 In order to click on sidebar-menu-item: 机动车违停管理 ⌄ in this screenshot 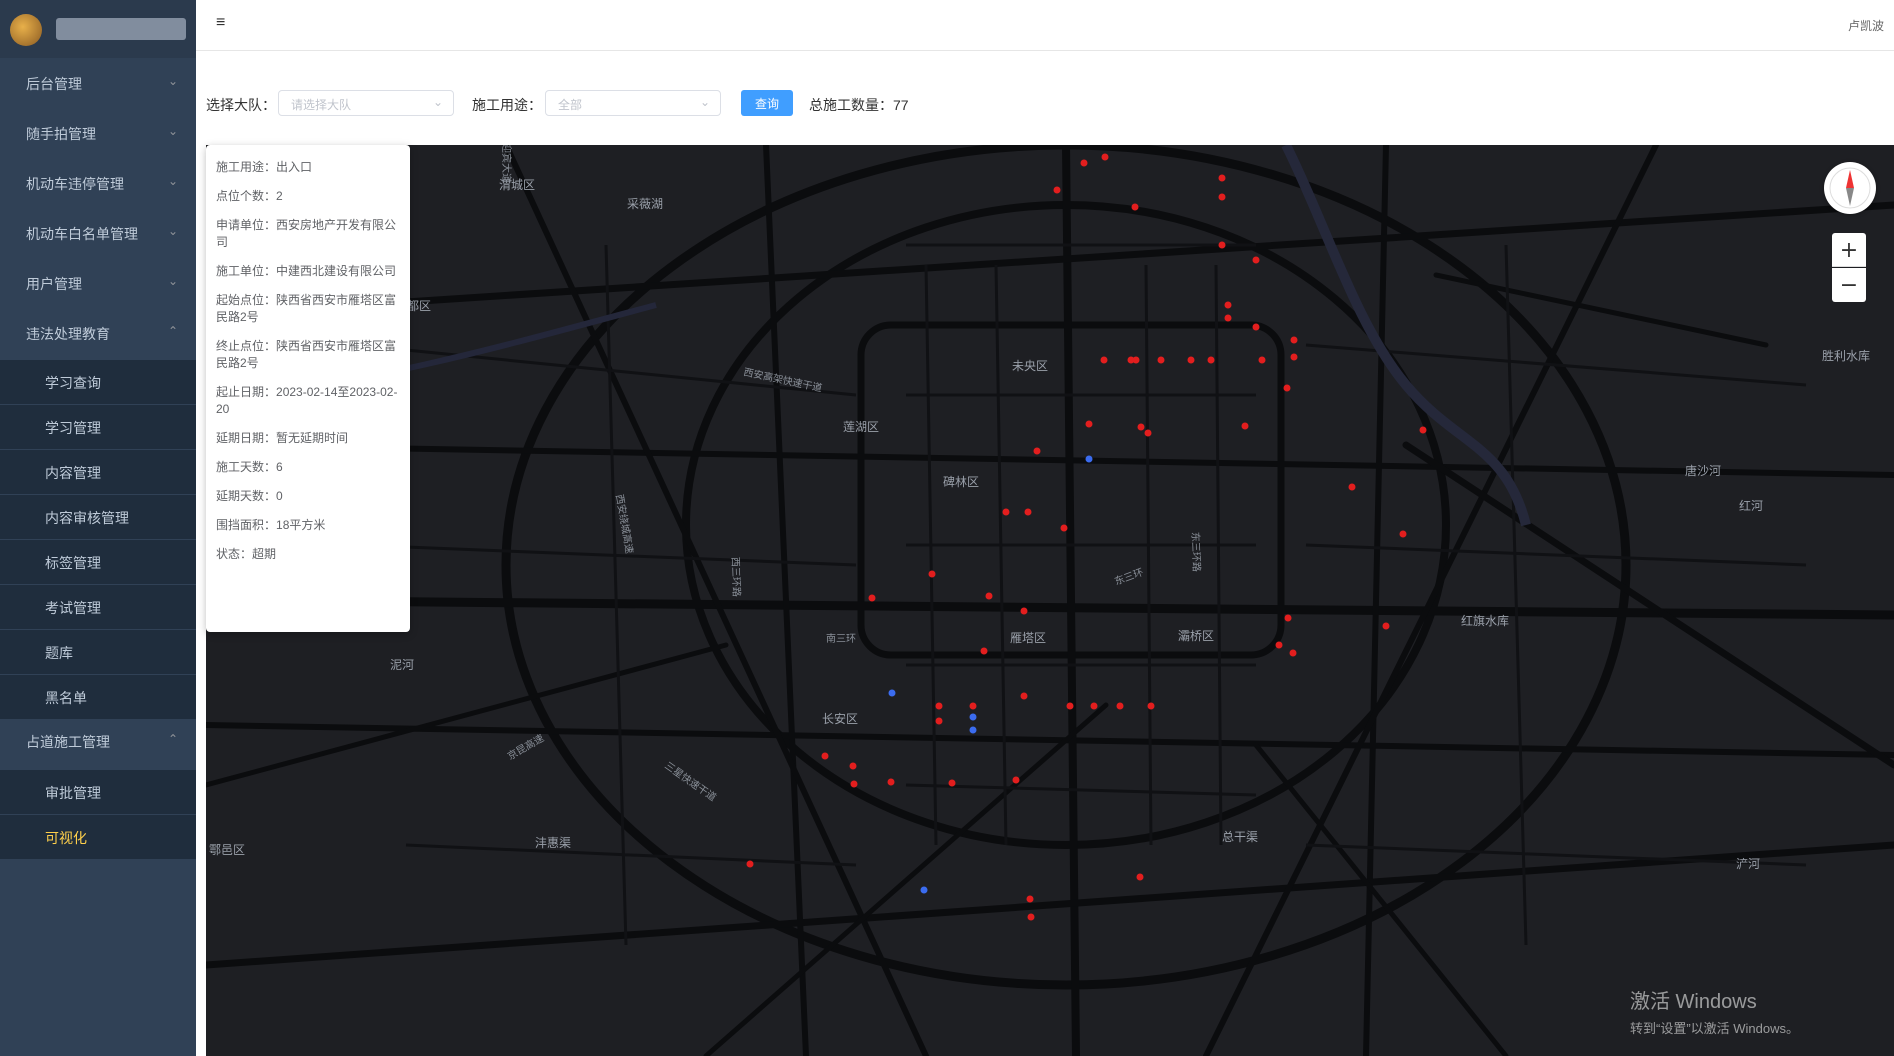, I will do `click(98, 183)`.